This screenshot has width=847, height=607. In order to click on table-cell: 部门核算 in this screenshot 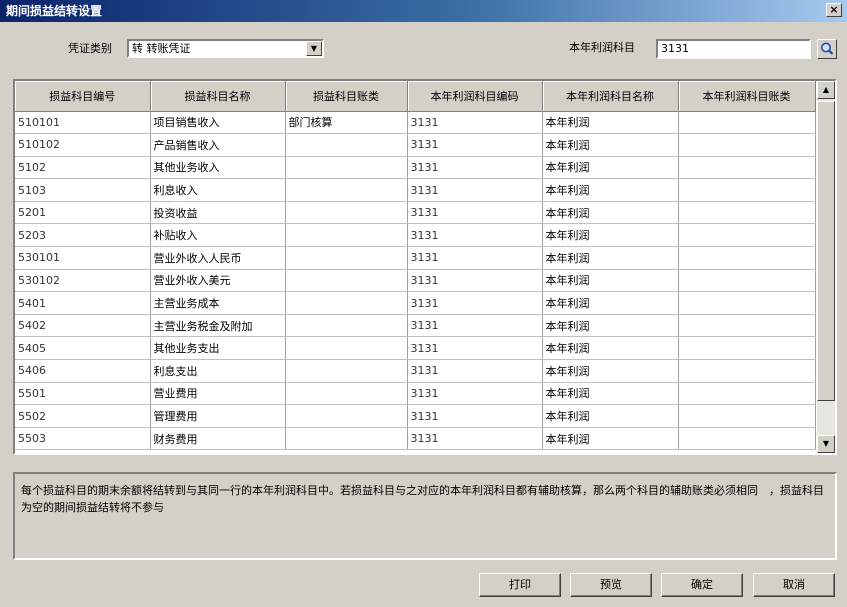, I will do `click(346, 123)`.